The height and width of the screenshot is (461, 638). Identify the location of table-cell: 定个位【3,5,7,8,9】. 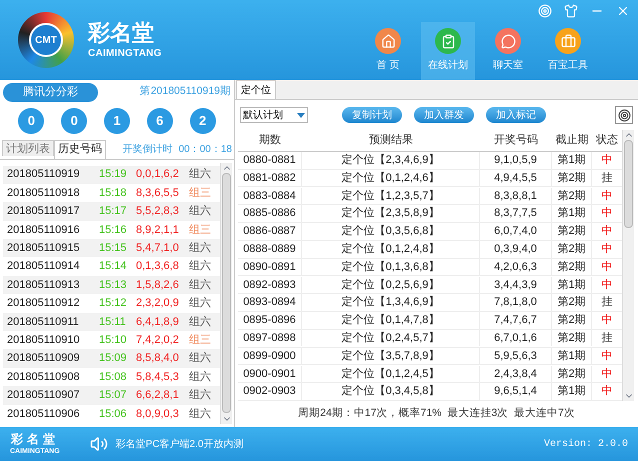
(391, 356).